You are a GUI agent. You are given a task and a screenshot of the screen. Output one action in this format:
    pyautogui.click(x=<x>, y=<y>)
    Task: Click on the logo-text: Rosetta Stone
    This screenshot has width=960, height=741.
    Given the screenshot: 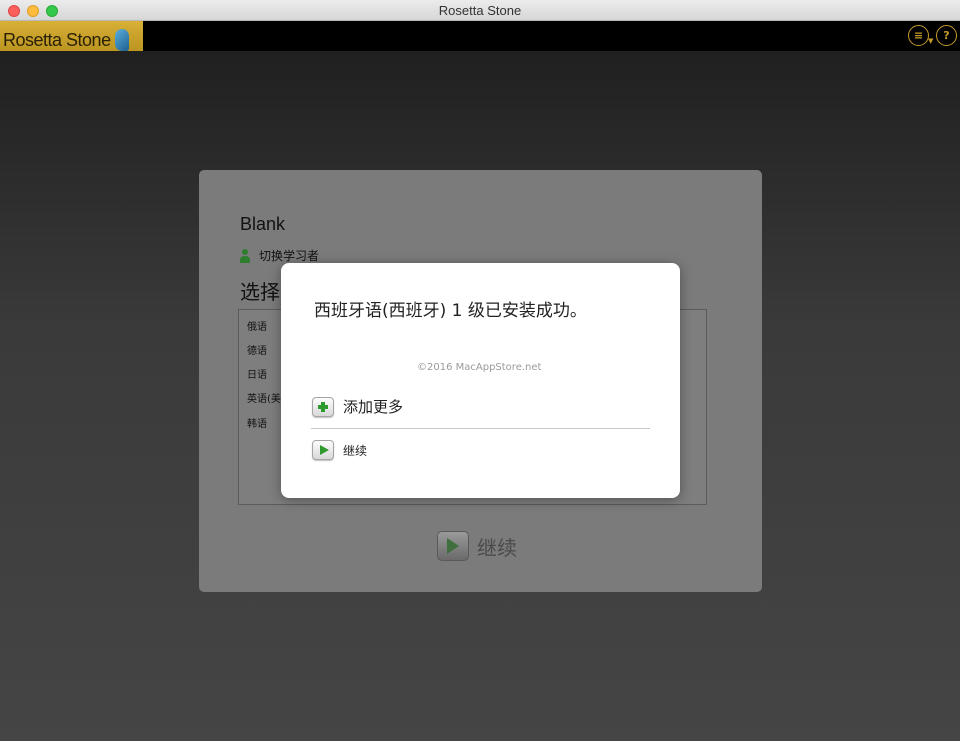 What is the action you would take?
    pyautogui.click(x=57, y=39)
    